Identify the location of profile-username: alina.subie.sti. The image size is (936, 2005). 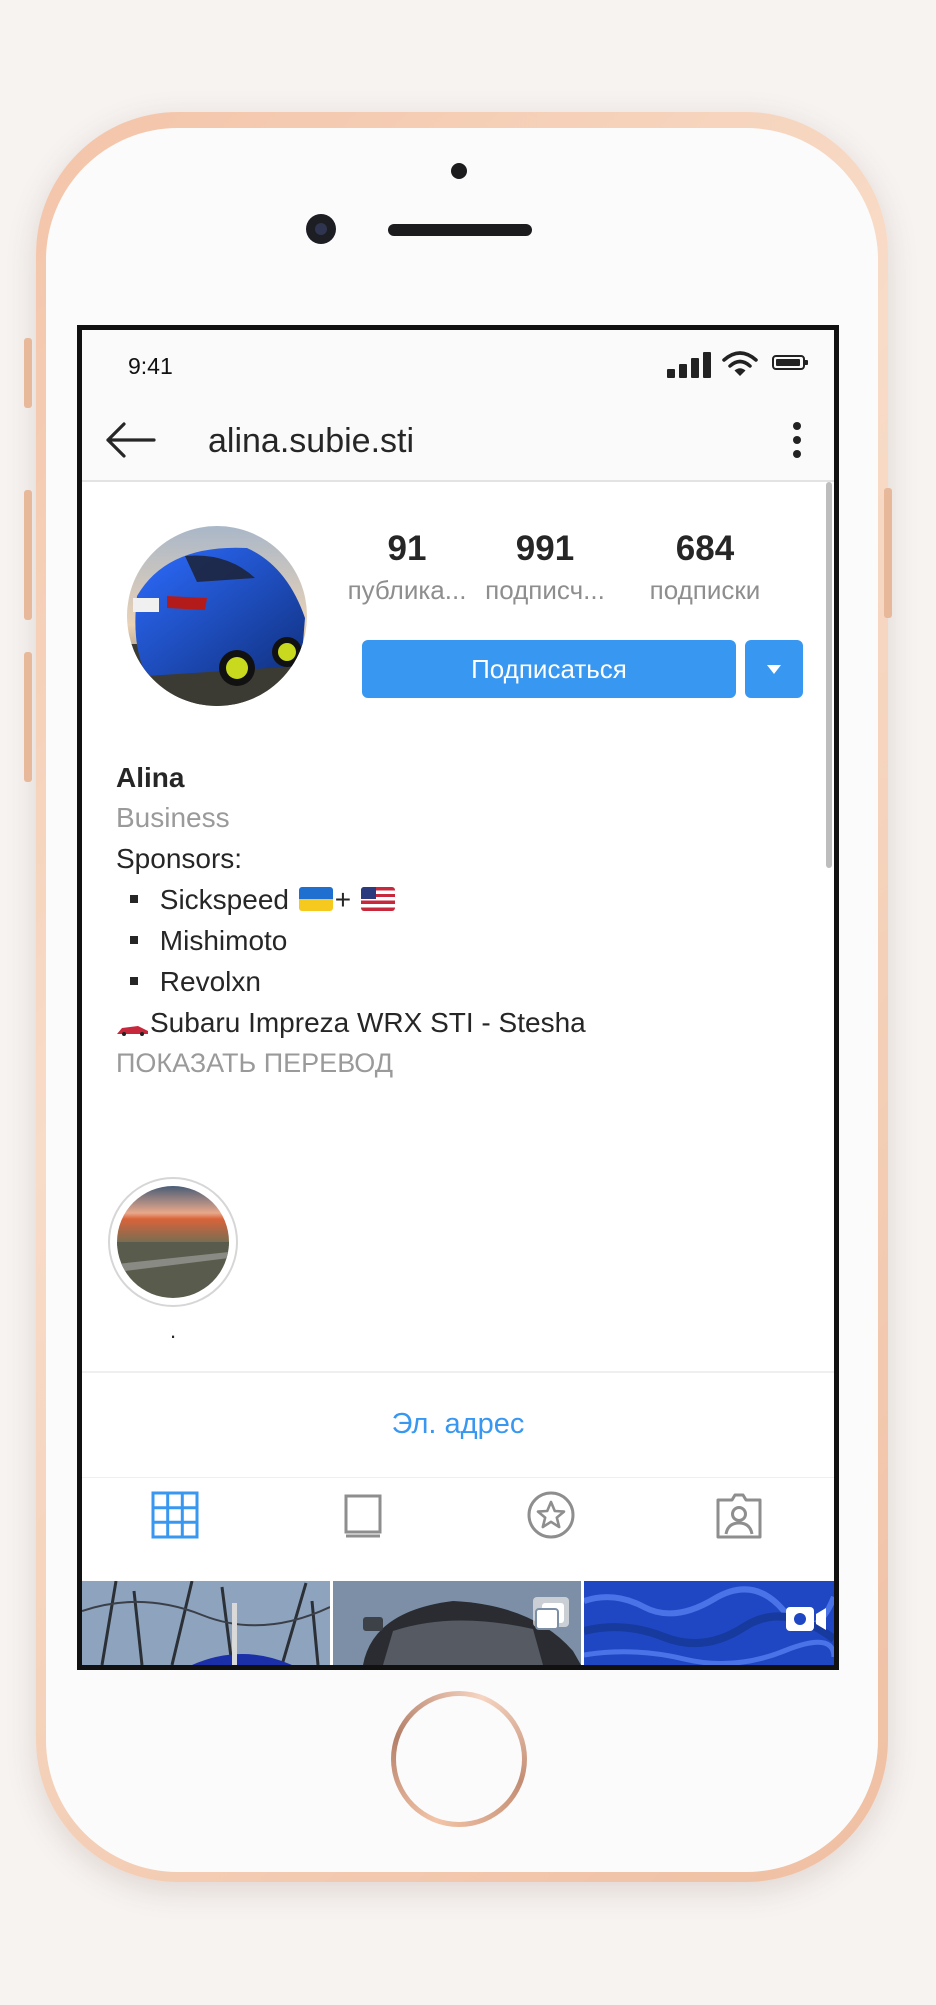
(311, 441).